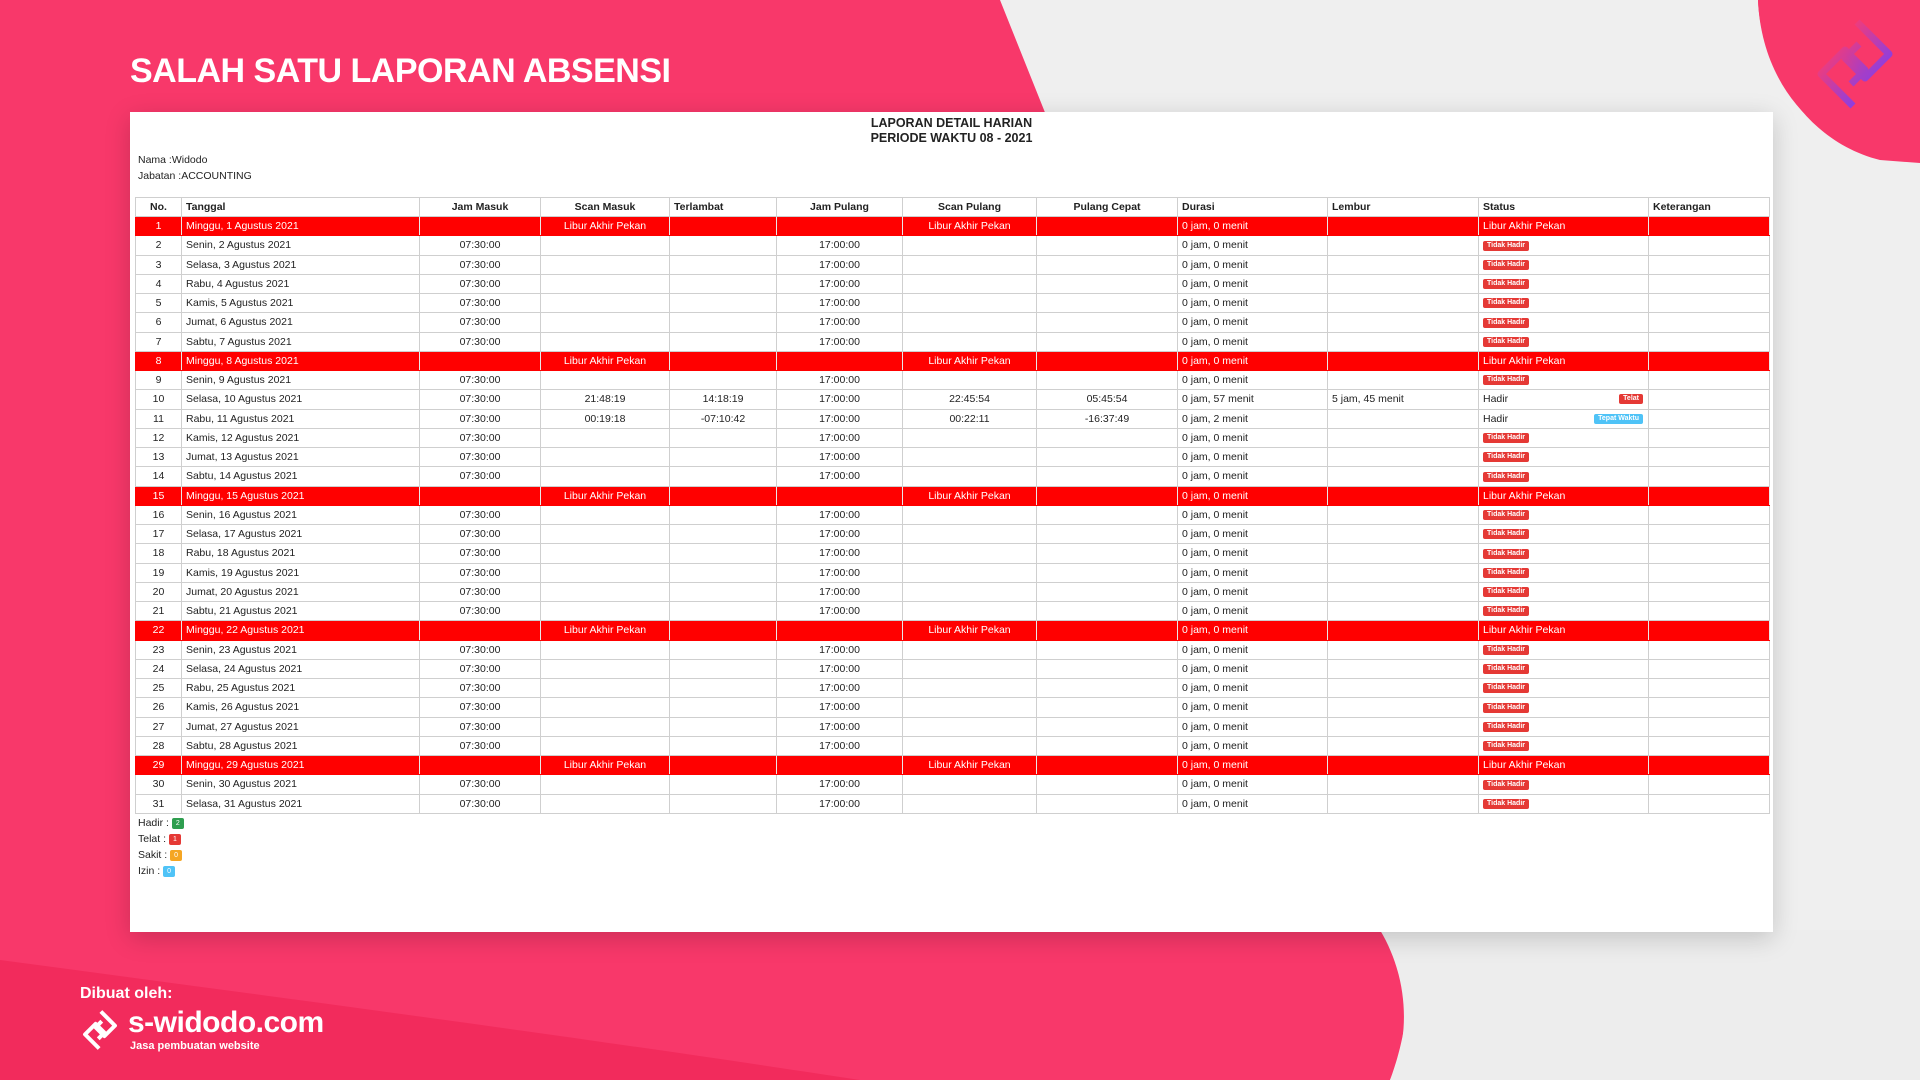 This screenshot has width=1920, height=1080. I want to click on cell-tanggal: Selasa, 24 Agustus 2021, so click(300, 669).